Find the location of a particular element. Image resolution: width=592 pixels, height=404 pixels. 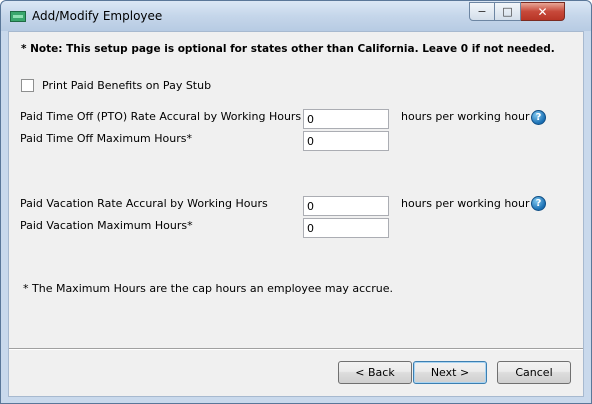

title-bar: Add/Modify Employee − □ ✕ is located at coordinates (296, 16).